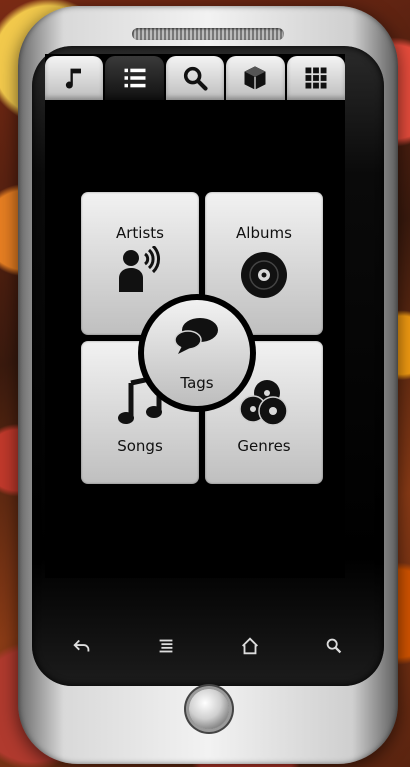 This screenshot has width=410, height=767. What do you see at coordinates (264, 446) in the screenshot?
I see `genres-label: Genres` at bounding box center [264, 446].